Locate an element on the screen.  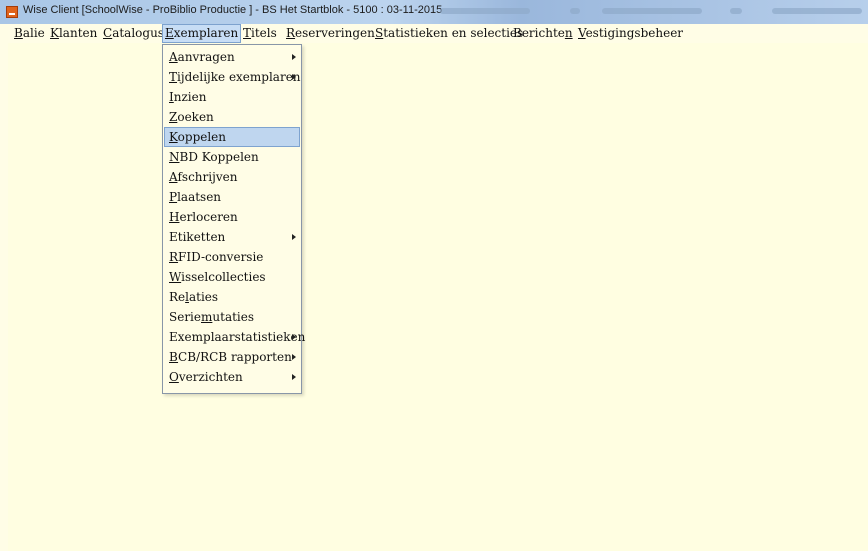
menuitem-overzichten: Overzichten is located at coordinates (232, 377).